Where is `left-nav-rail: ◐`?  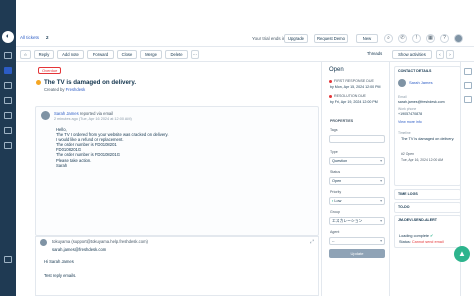 left-nav-rail: ◐ is located at coordinates (8, 148).